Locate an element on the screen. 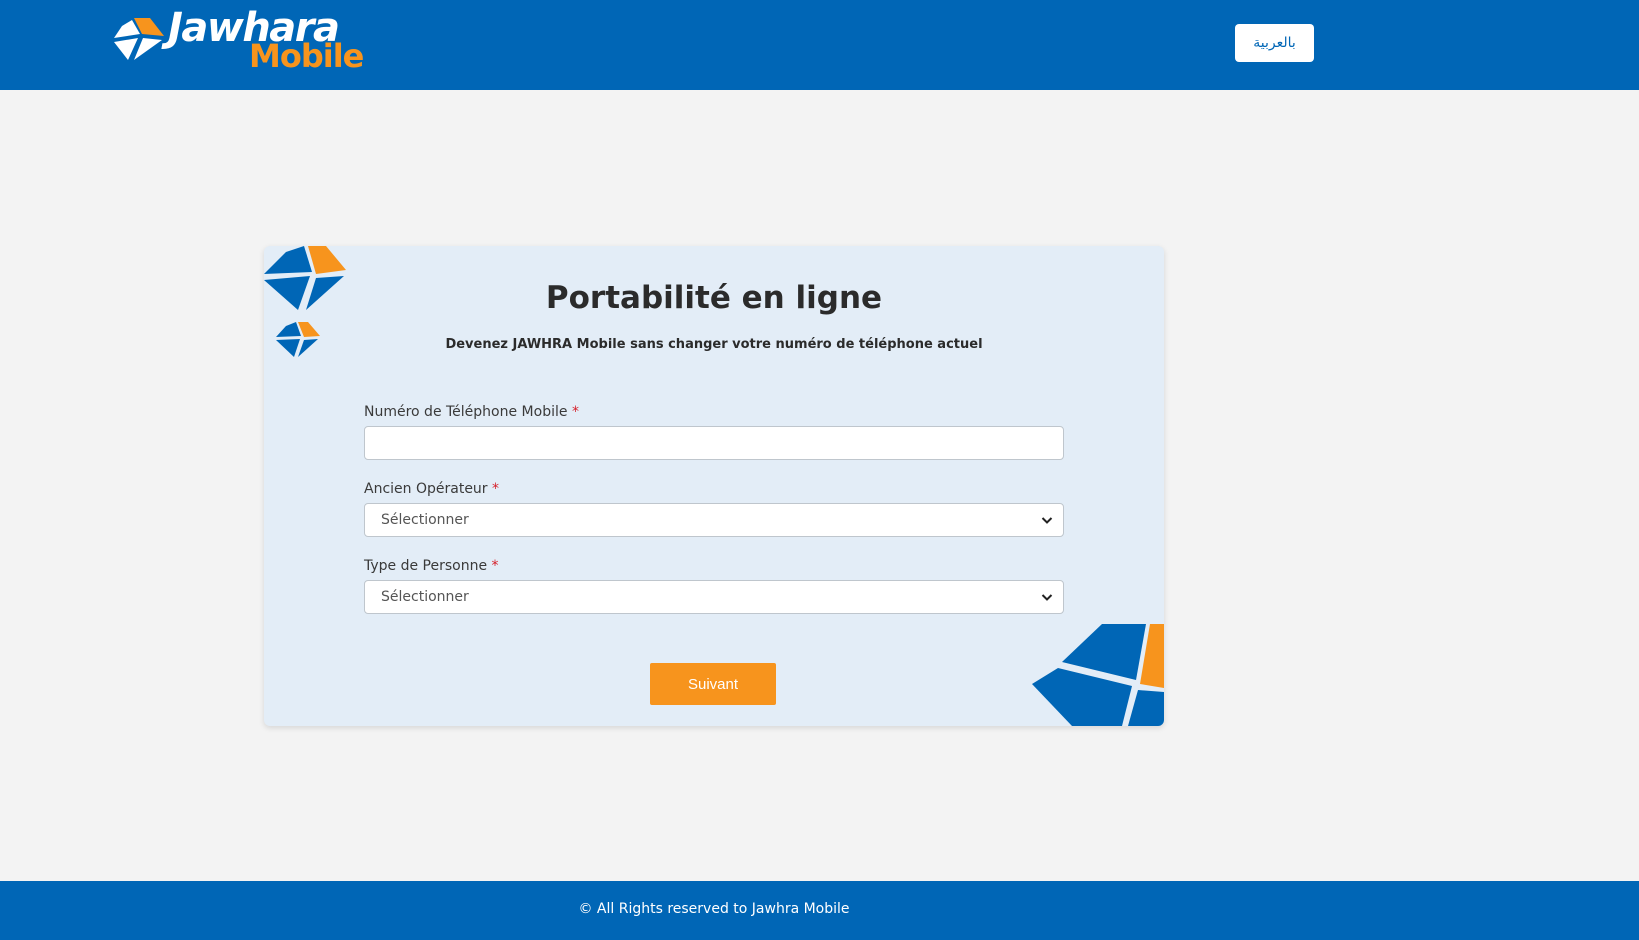  jawhara-mobile-logo: Jawhara Mobile is located at coordinates (238, 42).